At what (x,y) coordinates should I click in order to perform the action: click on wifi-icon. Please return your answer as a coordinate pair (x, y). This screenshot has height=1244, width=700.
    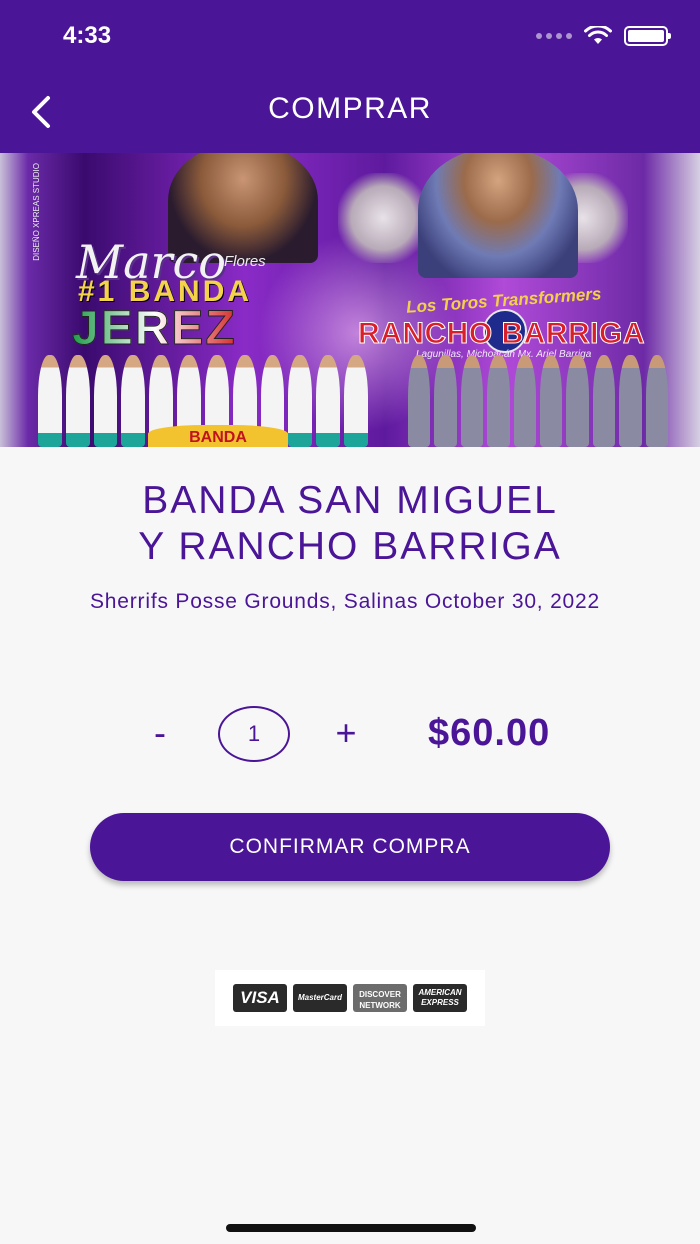
    Looking at the image, I should click on (598, 35).